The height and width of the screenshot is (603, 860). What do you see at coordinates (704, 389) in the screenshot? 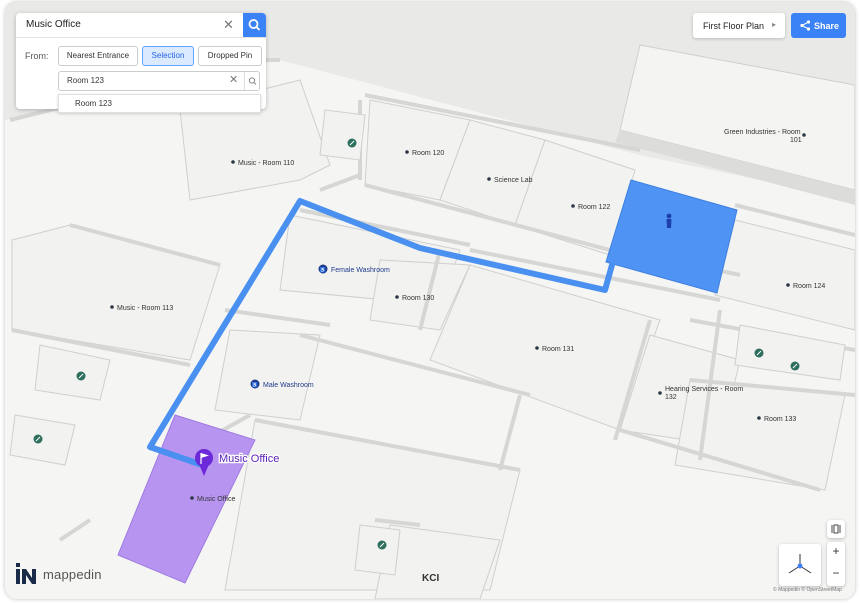
I see `label-hearing-services: Hearing Services - Room` at bounding box center [704, 389].